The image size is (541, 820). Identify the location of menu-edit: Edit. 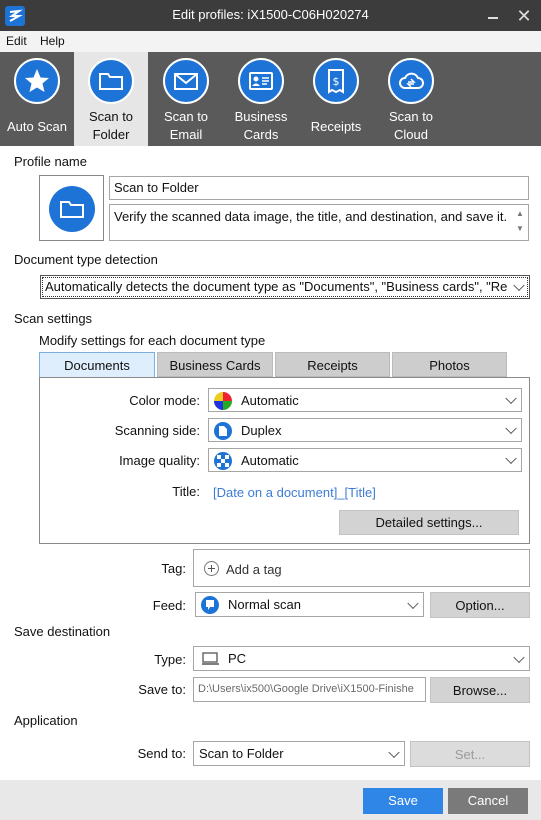
(16, 41).